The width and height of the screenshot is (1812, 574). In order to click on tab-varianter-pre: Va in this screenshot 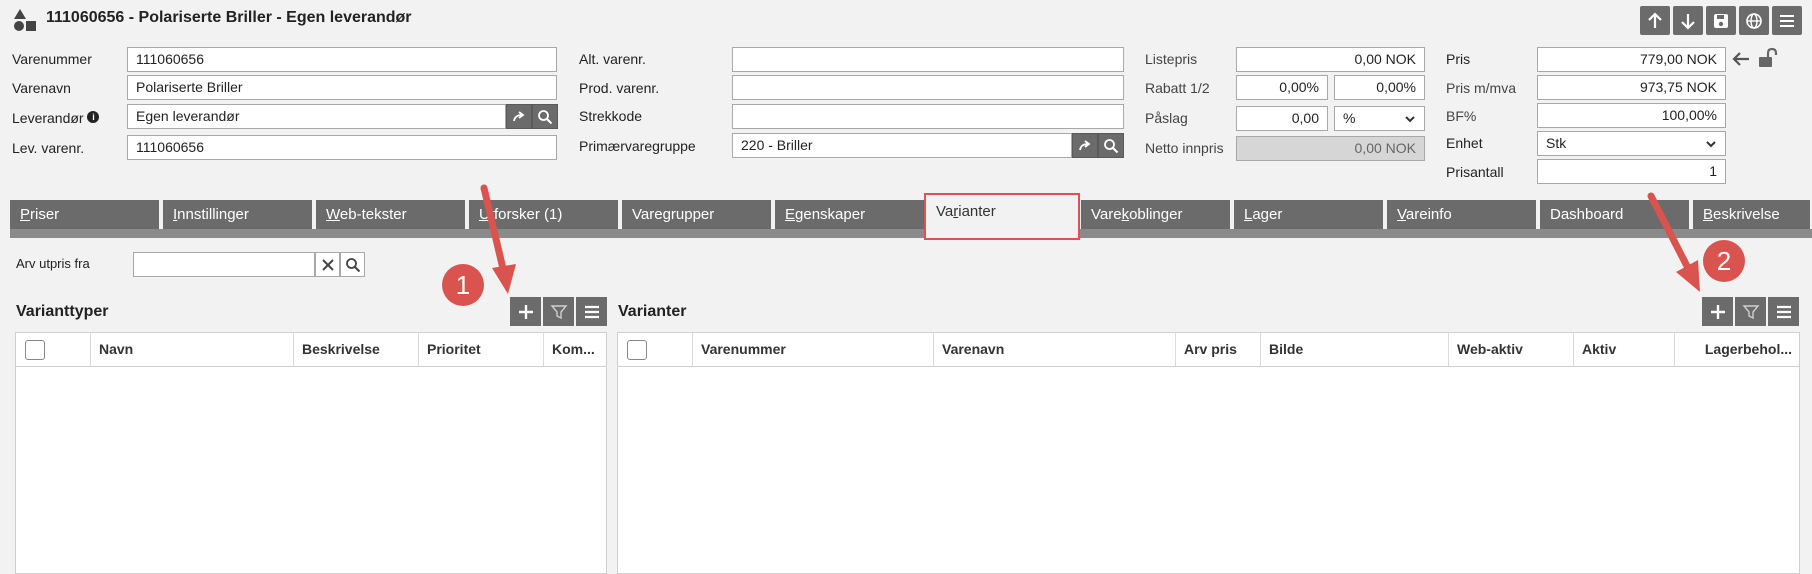, I will do `click(945, 211)`.